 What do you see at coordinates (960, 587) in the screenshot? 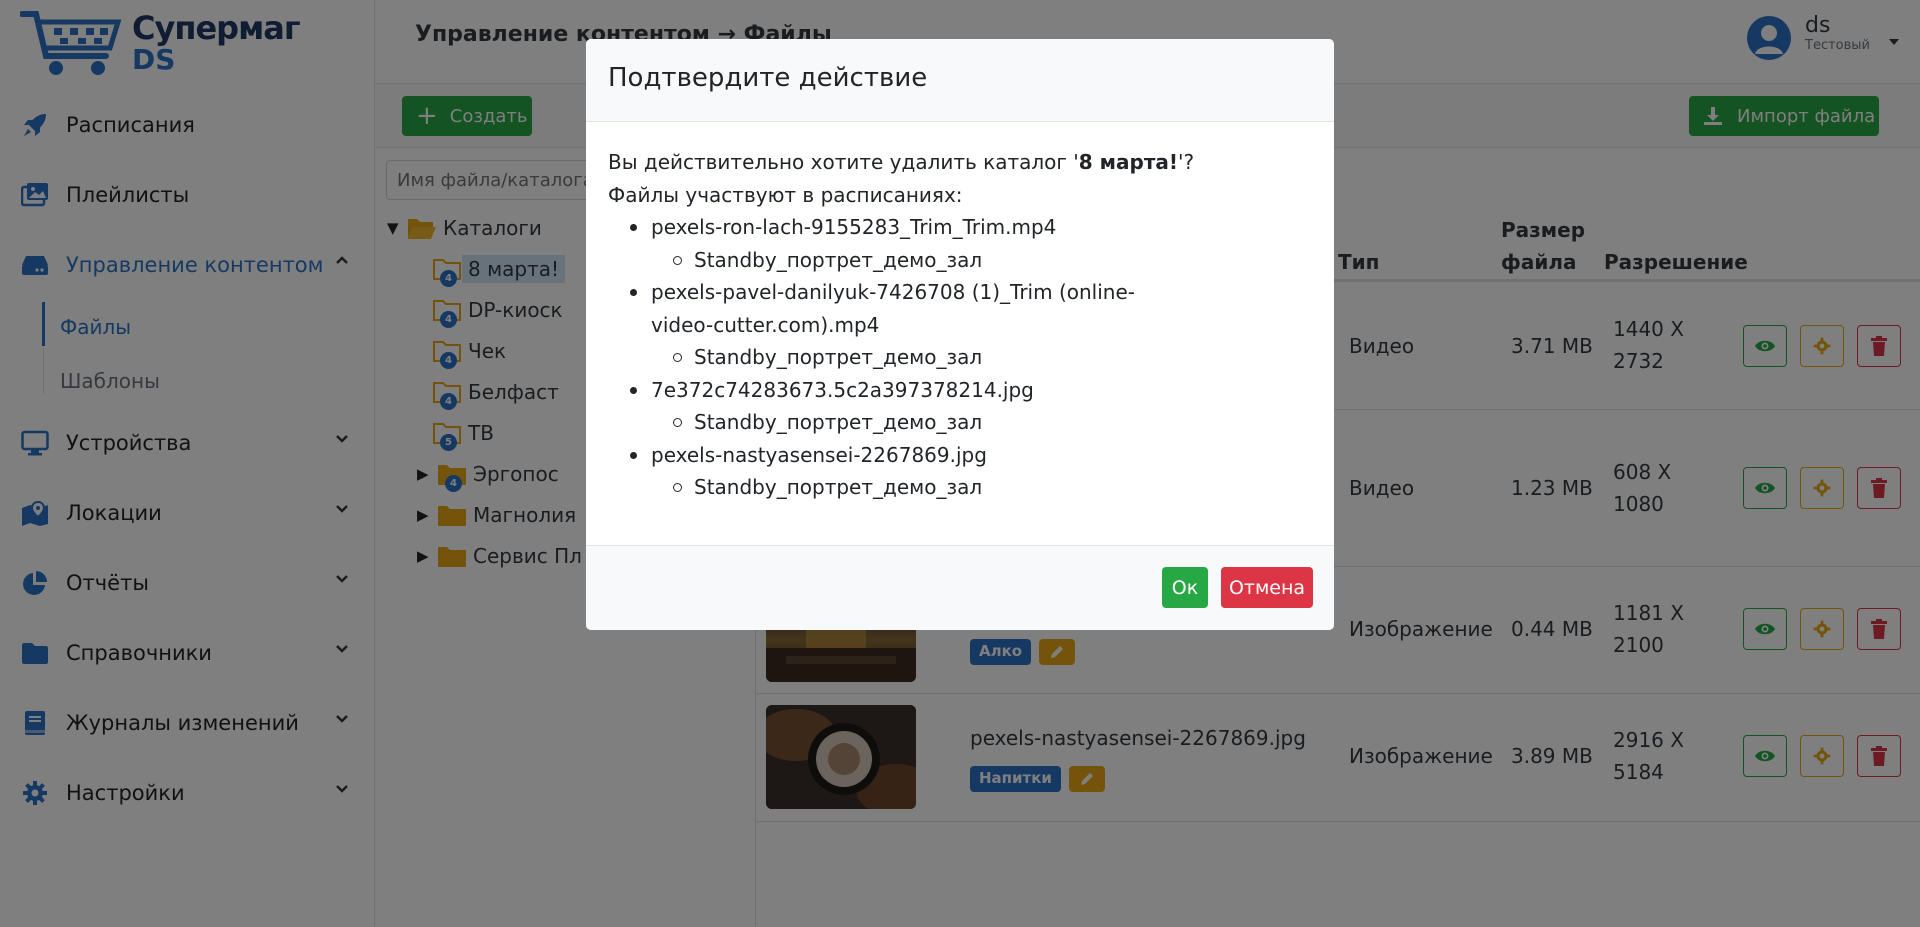
I see `dialog-footer: Ок Отмена` at bounding box center [960, 587].